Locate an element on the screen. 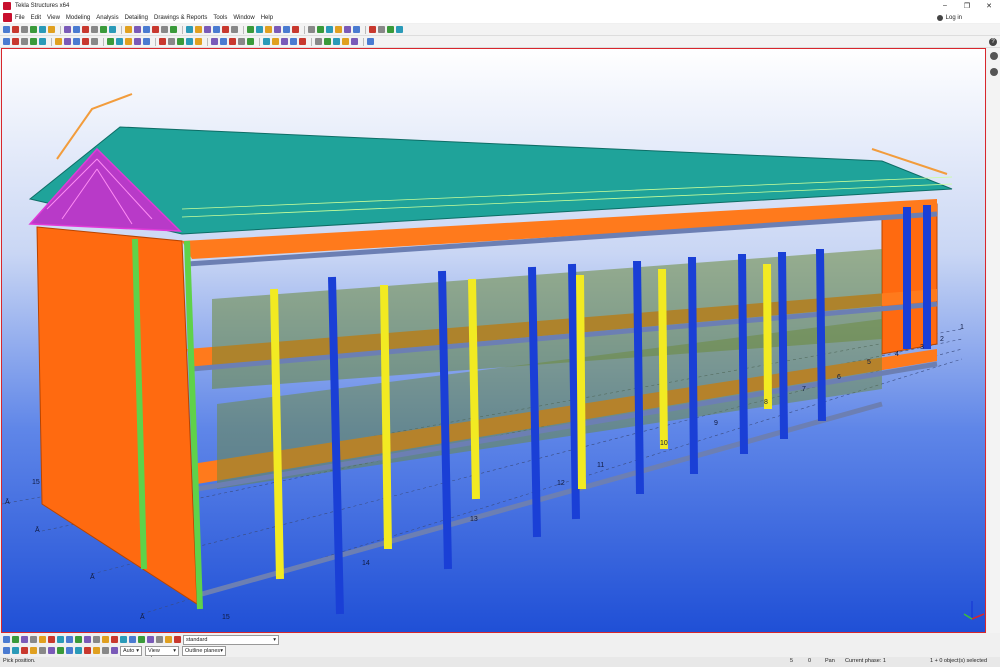  menu-tools: Tools is located at coordinates (220, 18).